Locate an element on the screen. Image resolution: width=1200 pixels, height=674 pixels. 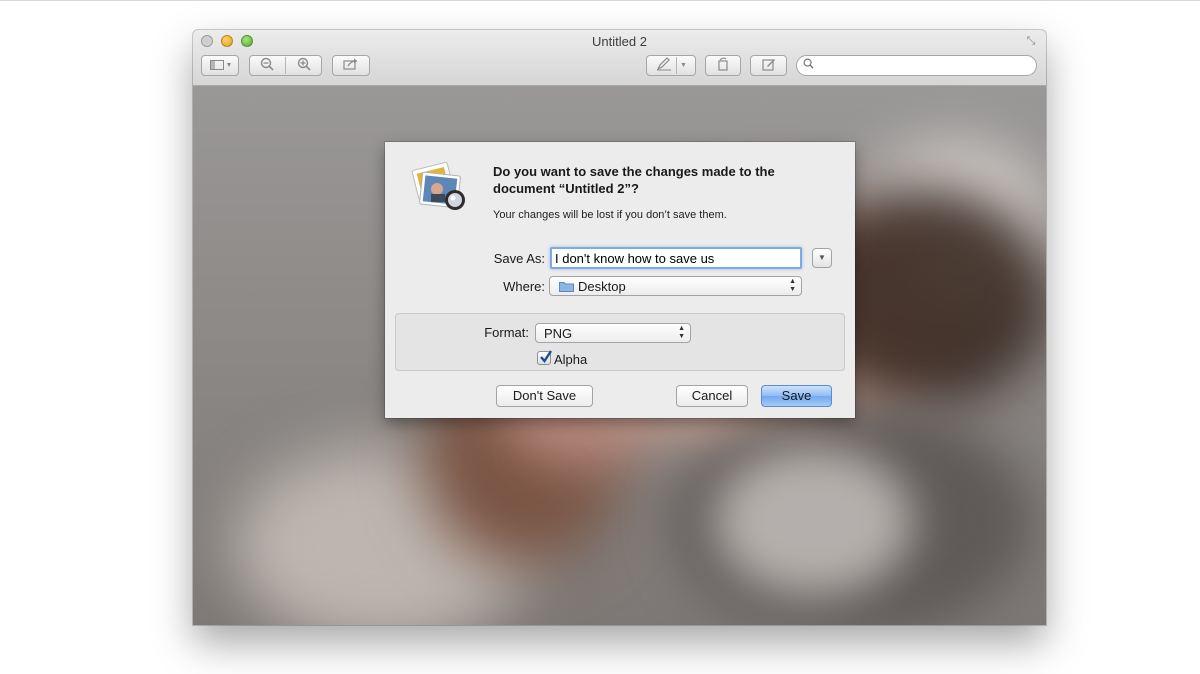
share-button is located at coordinates (351, 65).